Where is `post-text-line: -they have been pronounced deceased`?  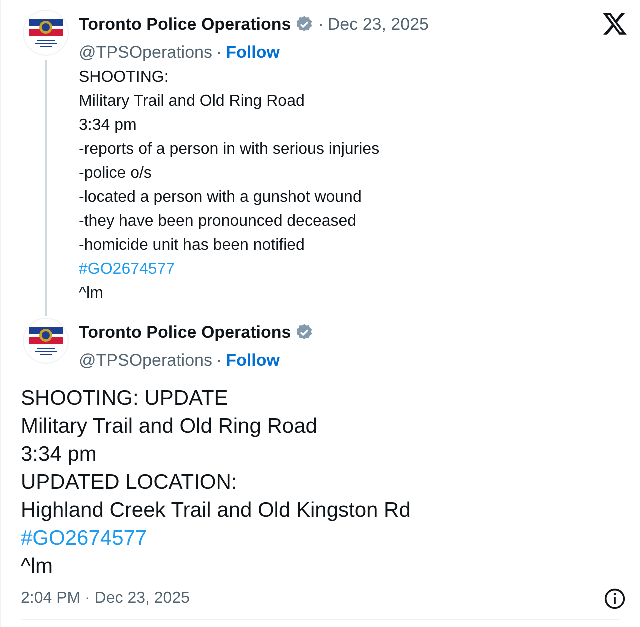 post-text-line: -they have been pronounced deceased is located at coordinates (218, 221).